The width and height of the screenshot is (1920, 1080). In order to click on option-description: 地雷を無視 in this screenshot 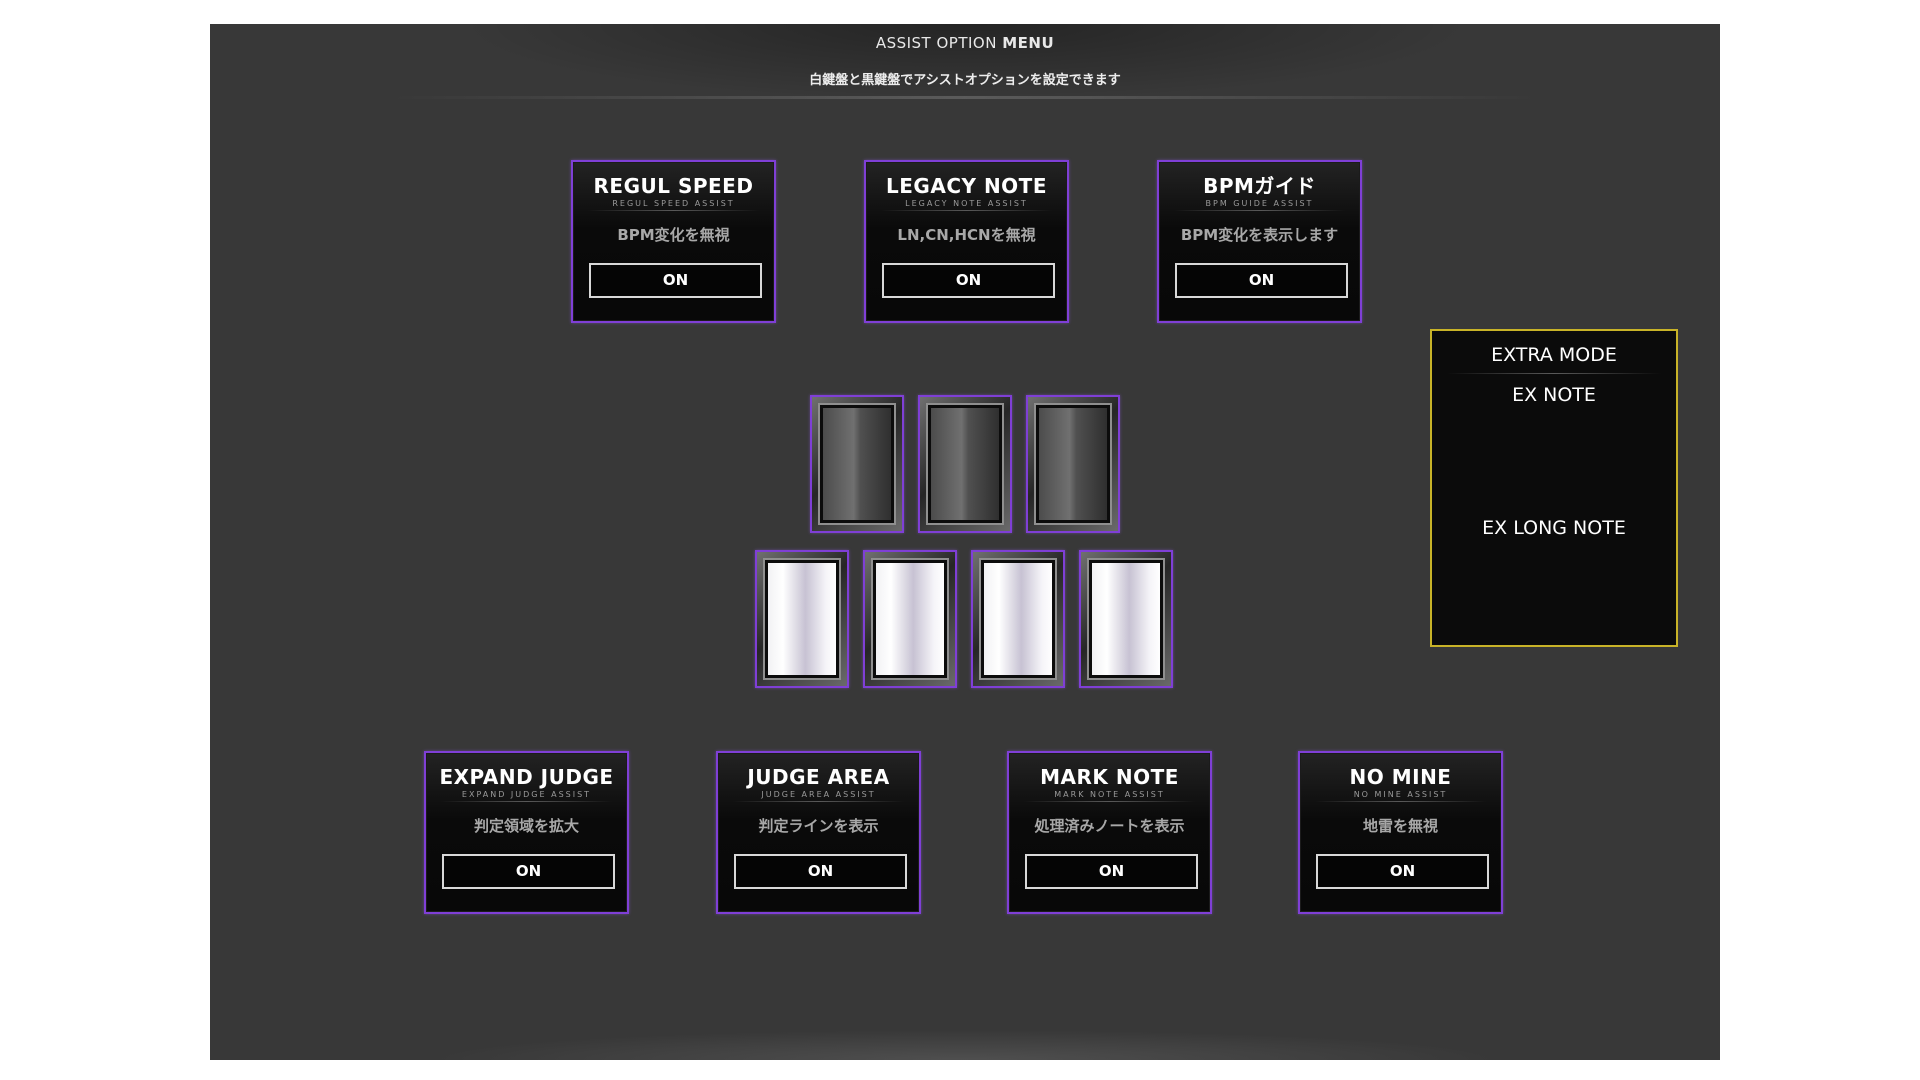, I will do `click(1400, 826)`.